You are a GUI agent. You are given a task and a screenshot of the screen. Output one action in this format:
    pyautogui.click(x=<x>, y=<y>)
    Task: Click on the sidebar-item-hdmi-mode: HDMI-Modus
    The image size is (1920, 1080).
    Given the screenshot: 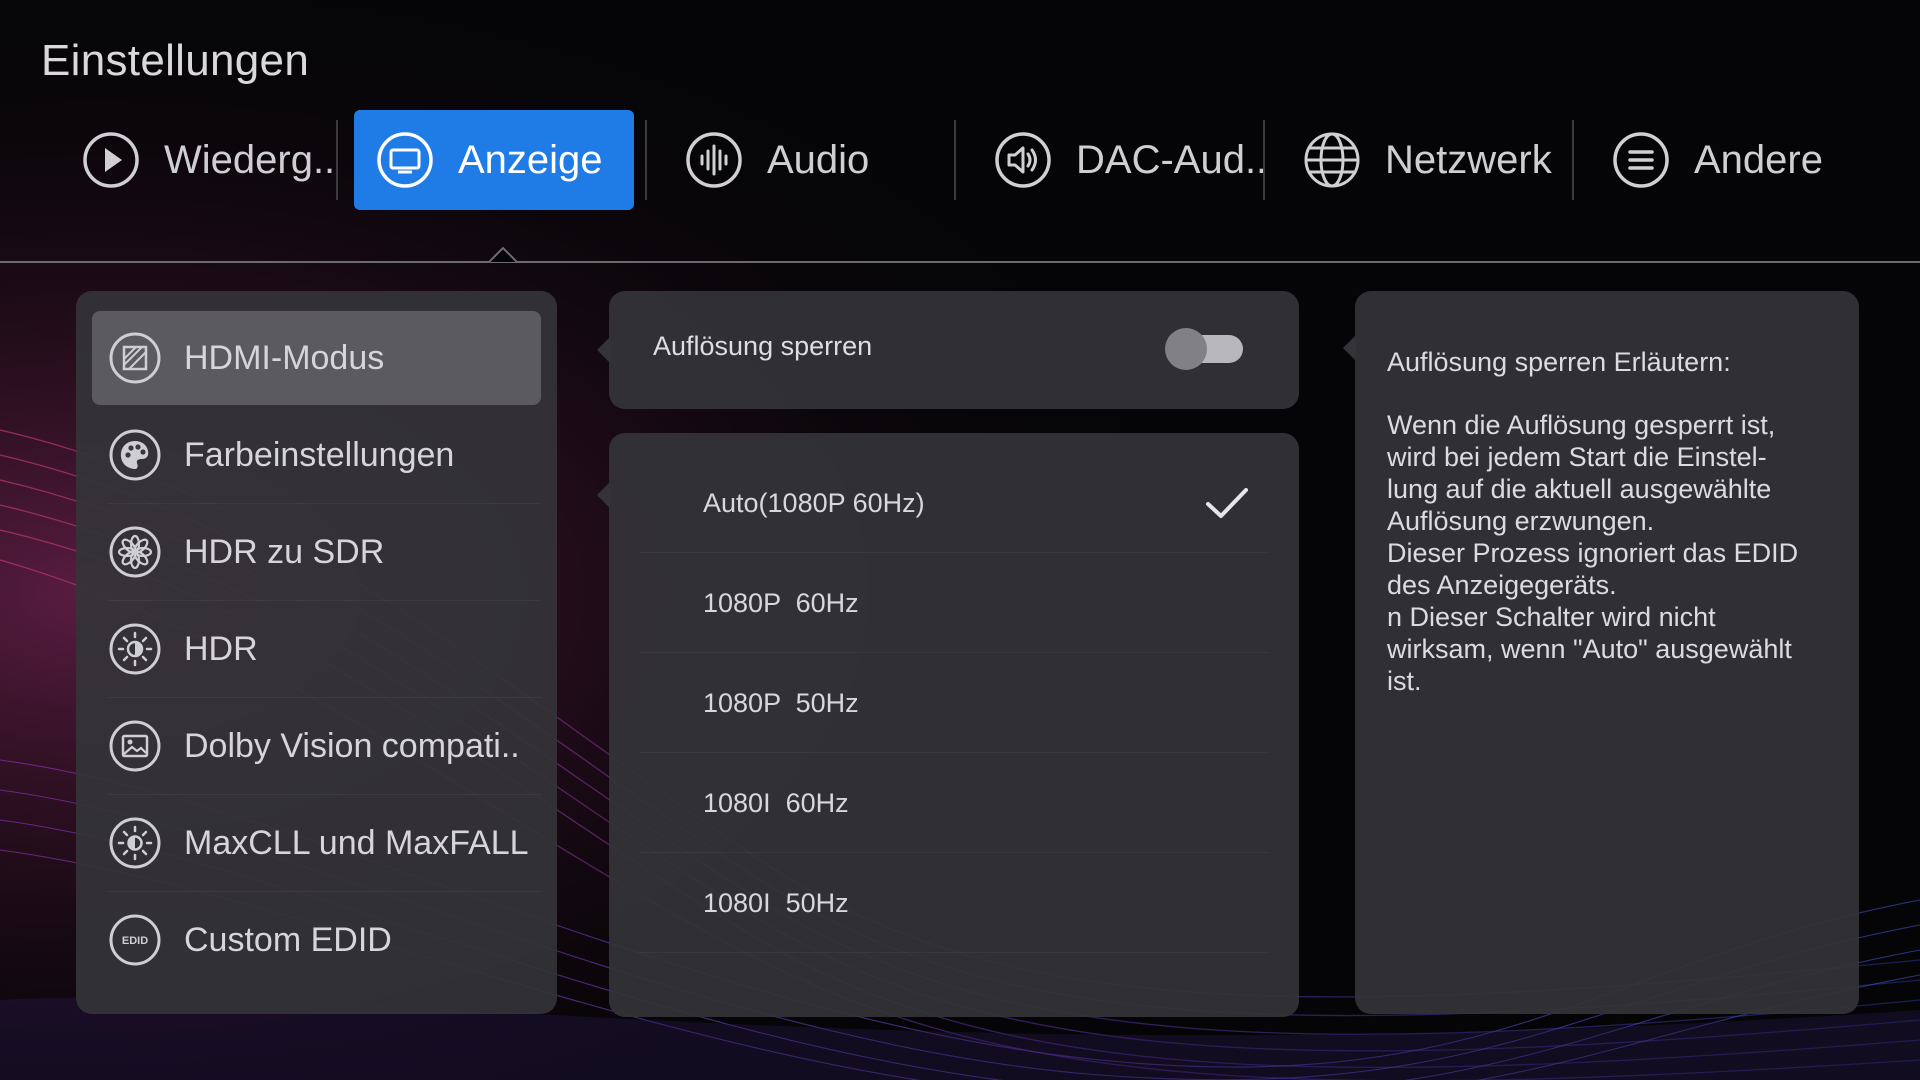 What is the action you would take?
    pyautogui.click(x=316, y=358)
    